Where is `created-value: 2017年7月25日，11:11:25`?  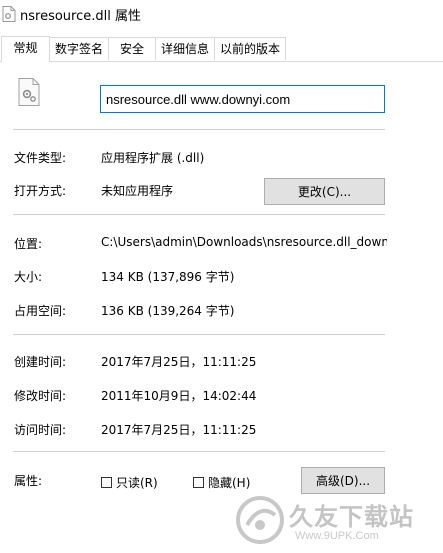
created-value: 2017年7月25日，11:11:25 is located at coordinates (179, 362).